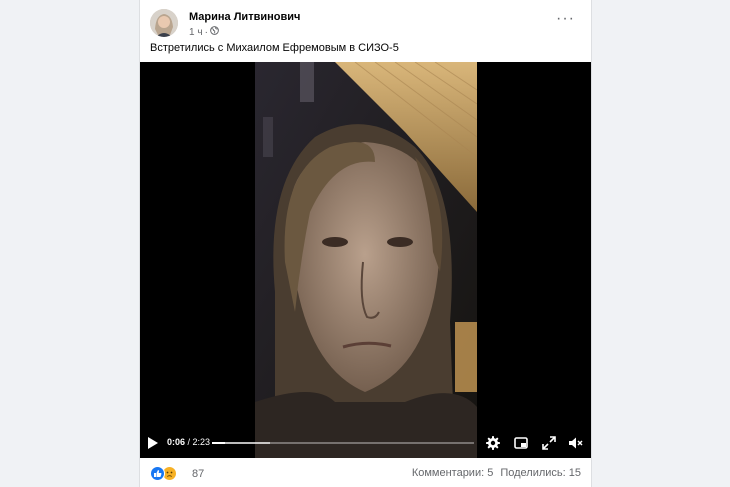 This screenshot has height=487, width=730. What do you see at coordinates (365, 472) in the screenshot?
I see `post-footer: 87 Комментарии: 5 Поделились: 15` at bounding box center [365, 472].